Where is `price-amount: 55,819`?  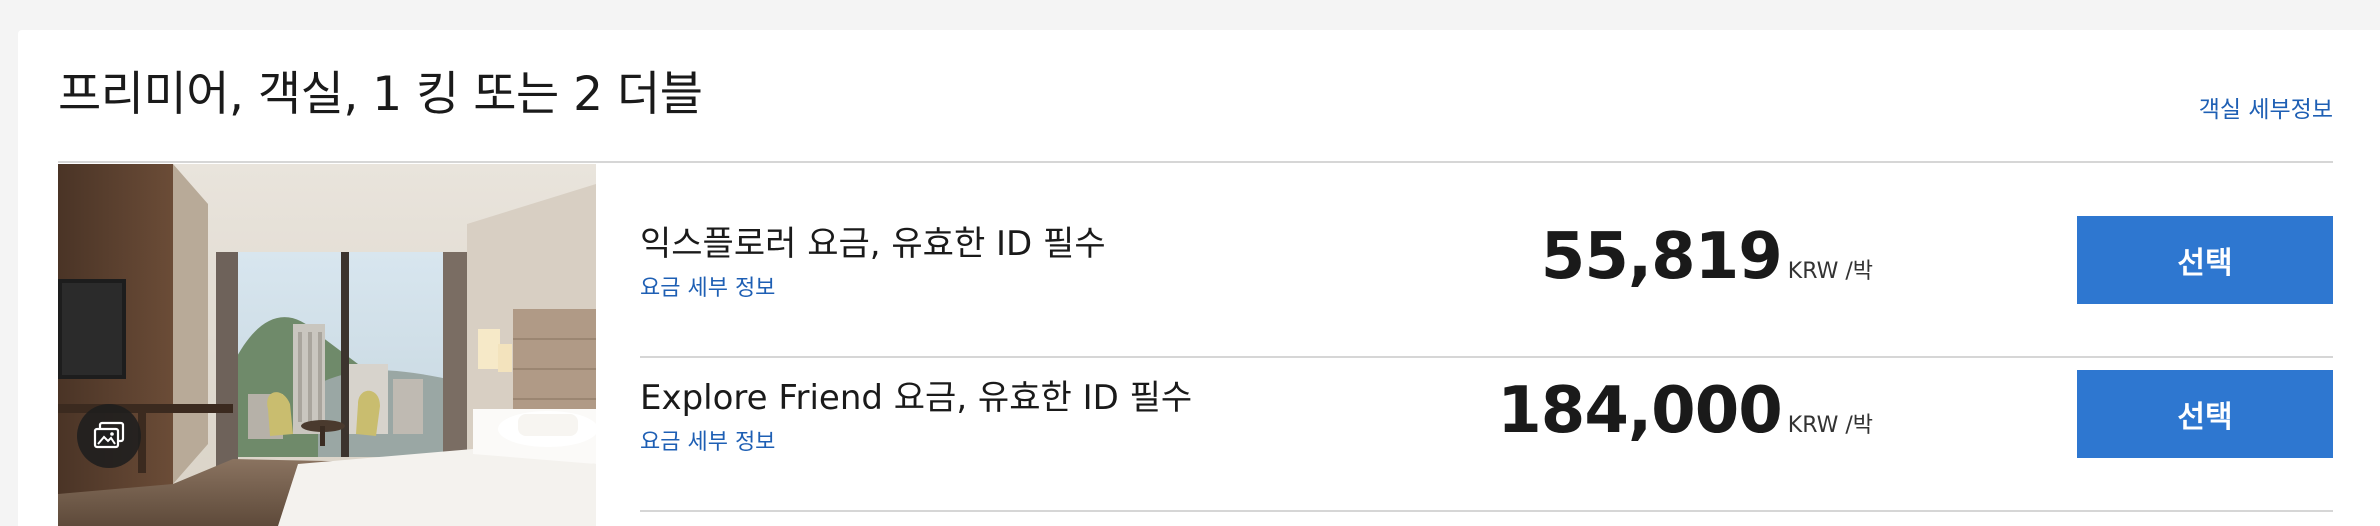 price-amount: 55,819 is located at coordinates (1661, 257).